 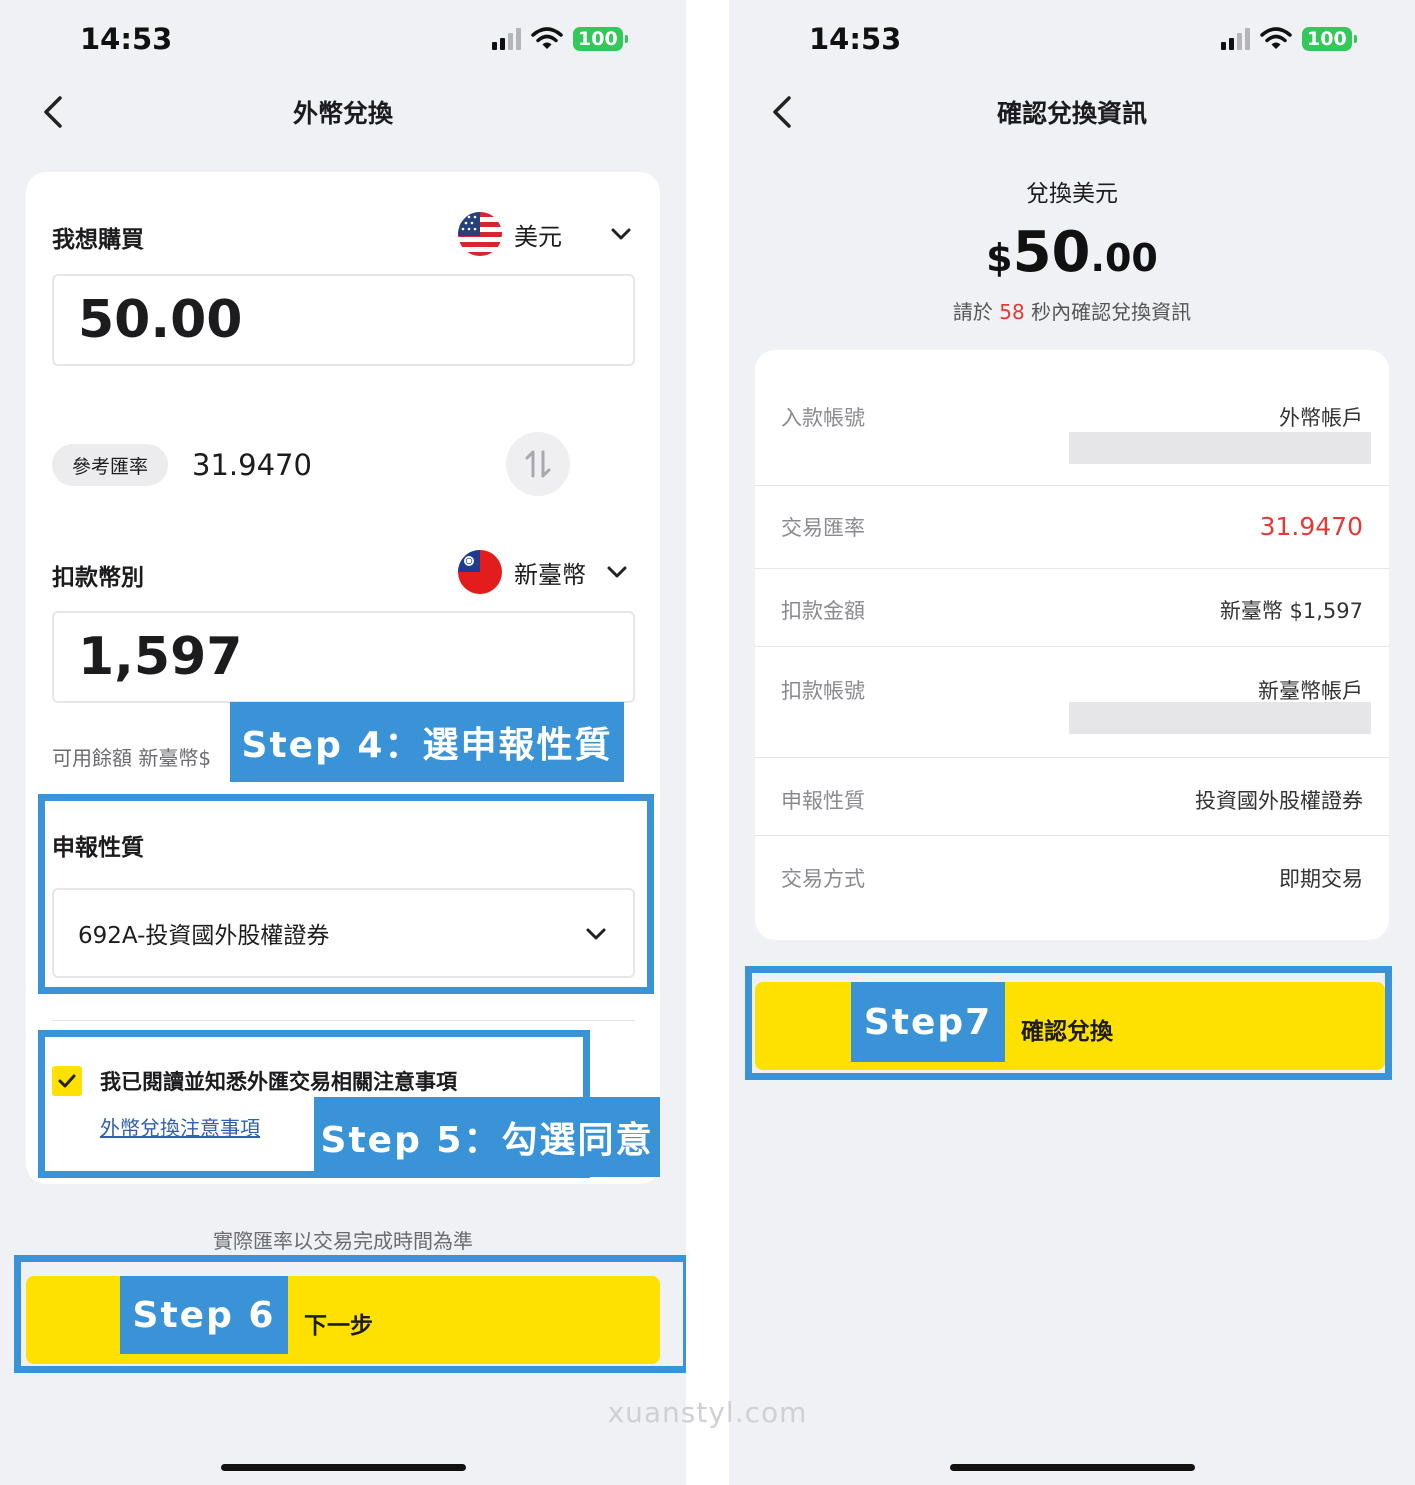 What do you see at coordinates (480, 234) in the screenshot?
I see `us-flag-icon` at bounding box center [480, 234].